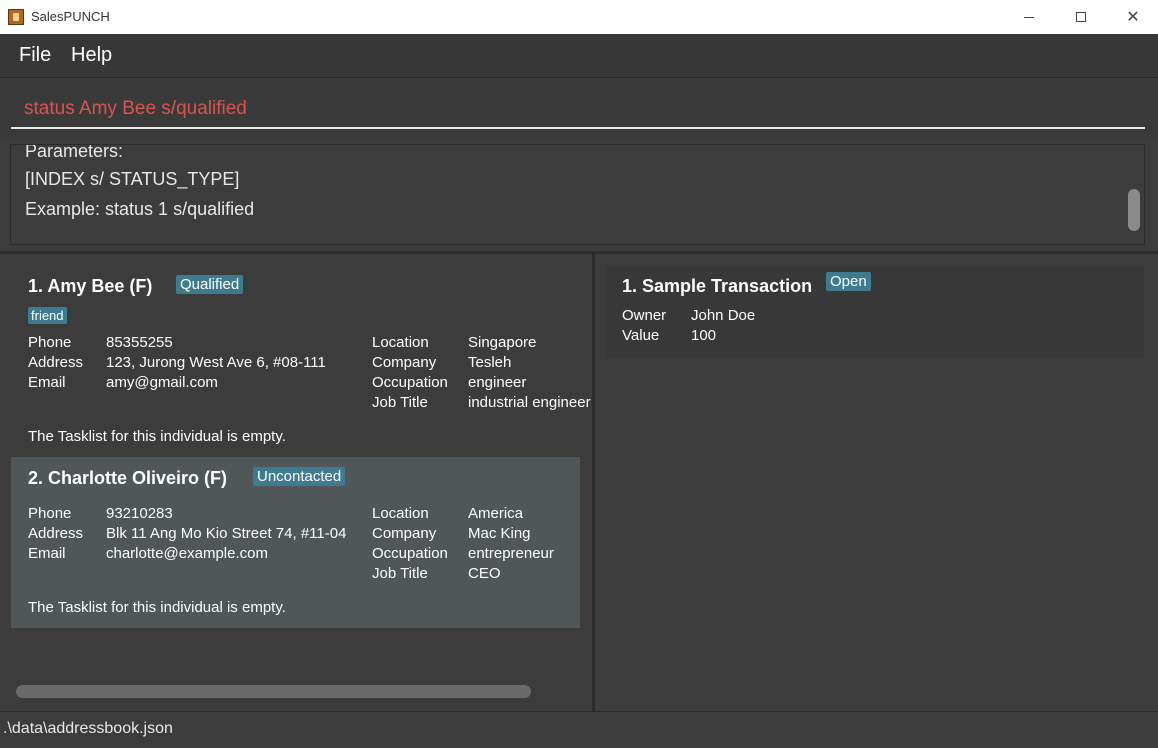  Describe the element at coordinates (210, 284) in the screenshot. I see `status-badge: Qualified` at that location.